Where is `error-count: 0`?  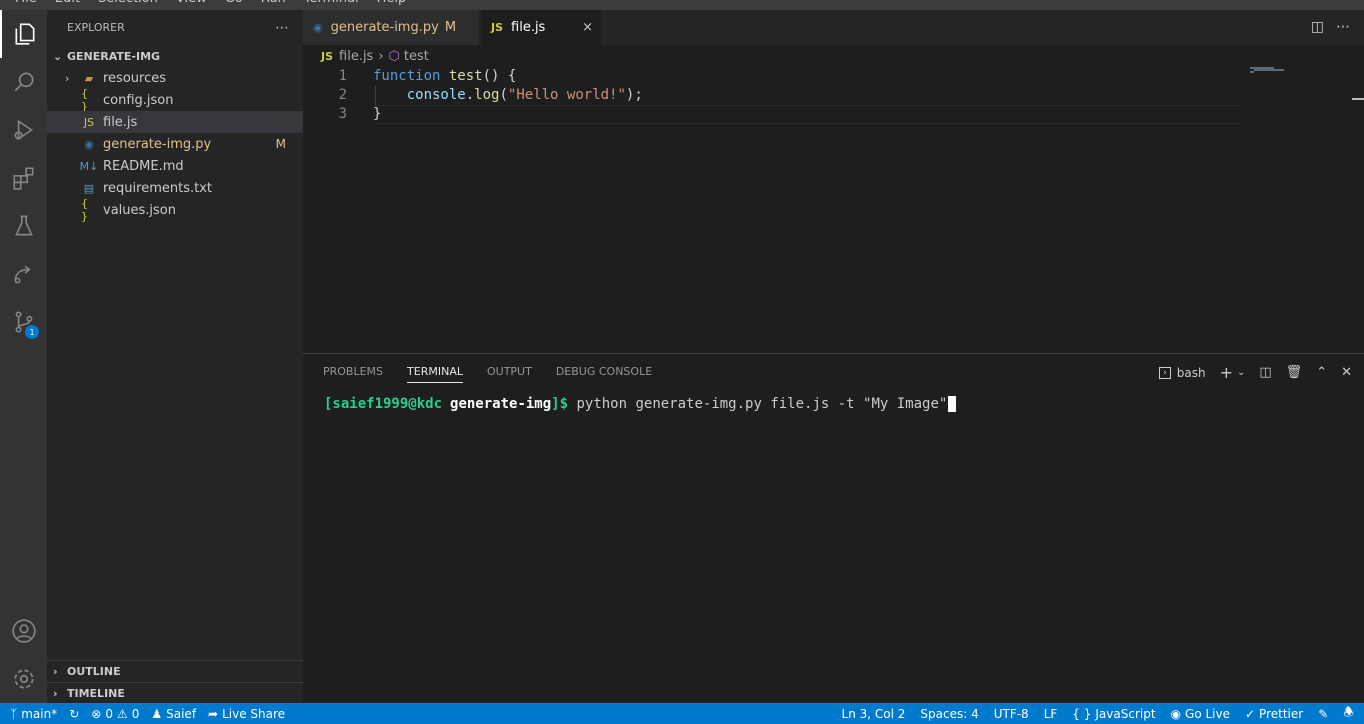 error-count: 0 is located at coordinates (109, 713).